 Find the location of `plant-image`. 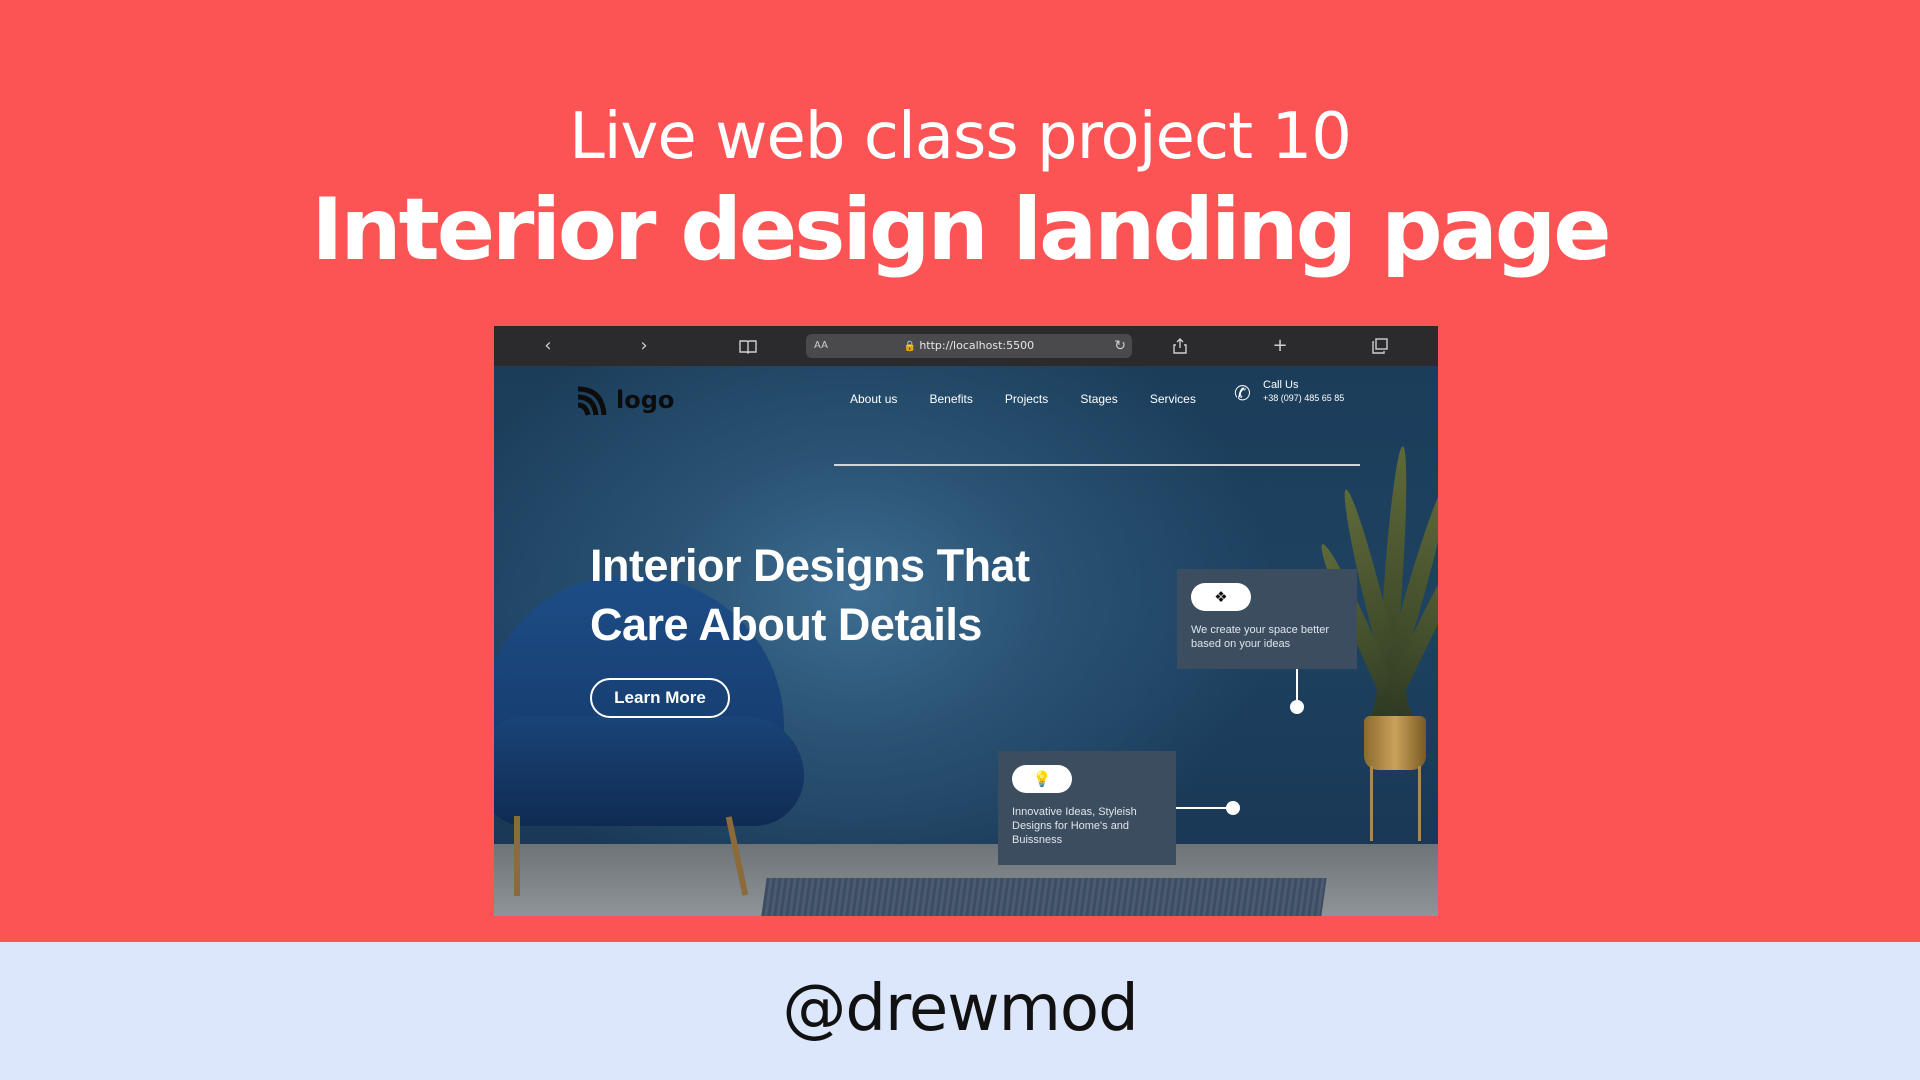

plant-image is located at coordinates (1376, 645).